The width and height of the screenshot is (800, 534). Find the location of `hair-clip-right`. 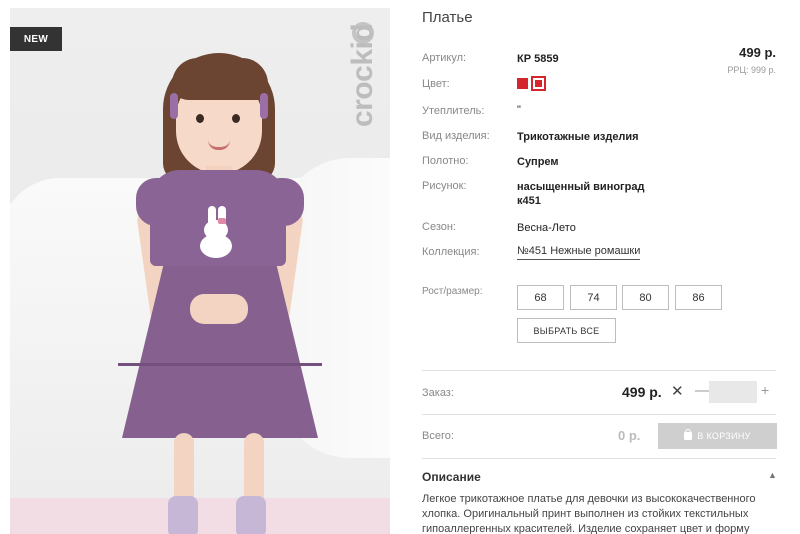

hair-clip-right is located at coordinates (264, 106).